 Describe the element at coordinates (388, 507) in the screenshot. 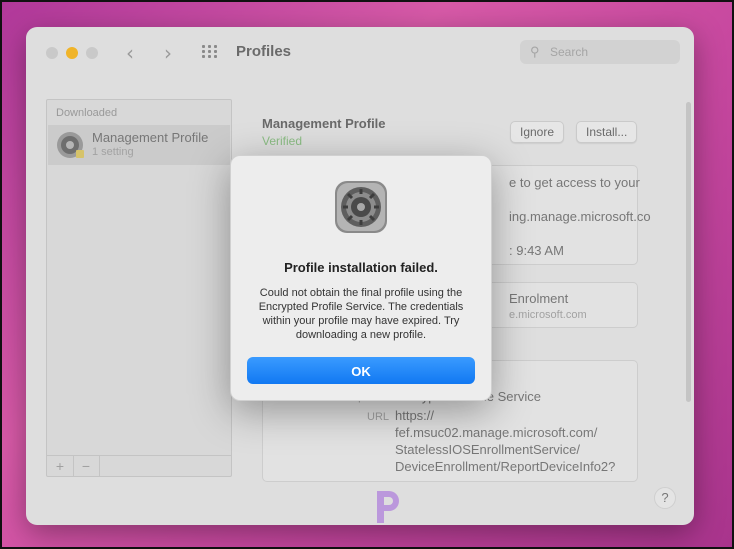

I see `p-logo-watermark` at that location.